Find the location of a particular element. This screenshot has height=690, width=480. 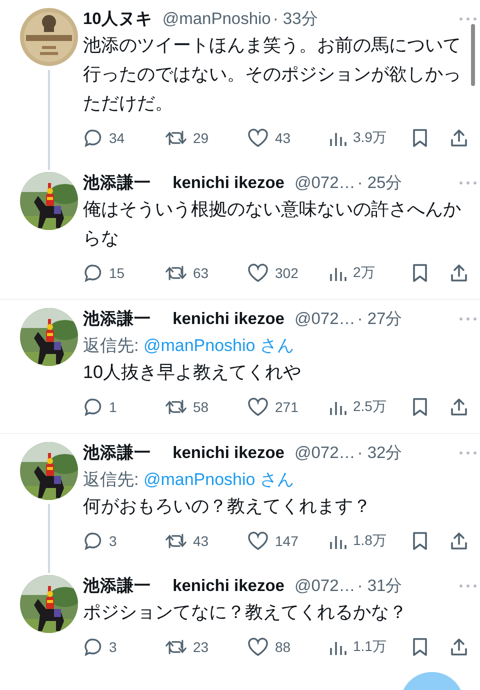

repost-count: 58 is located at coordinates (201, 407).